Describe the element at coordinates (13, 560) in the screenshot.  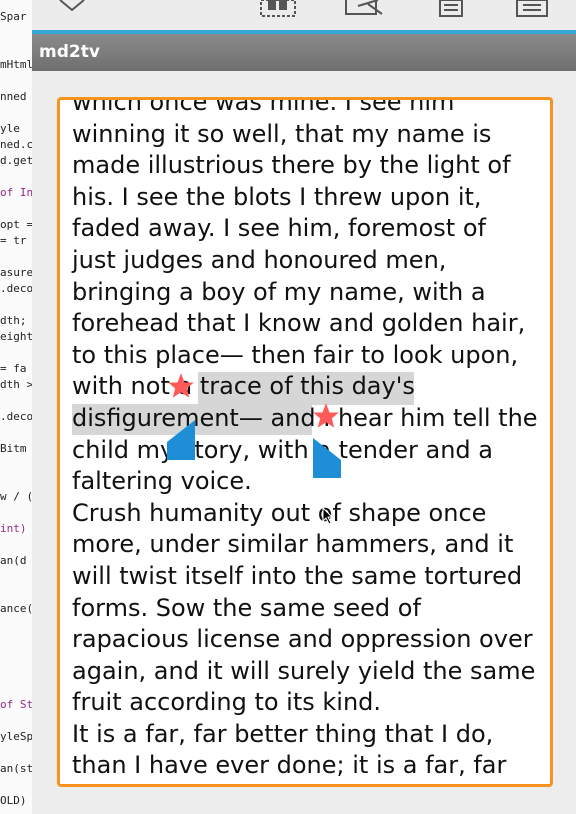
I see `code-line: an(d` at that location.